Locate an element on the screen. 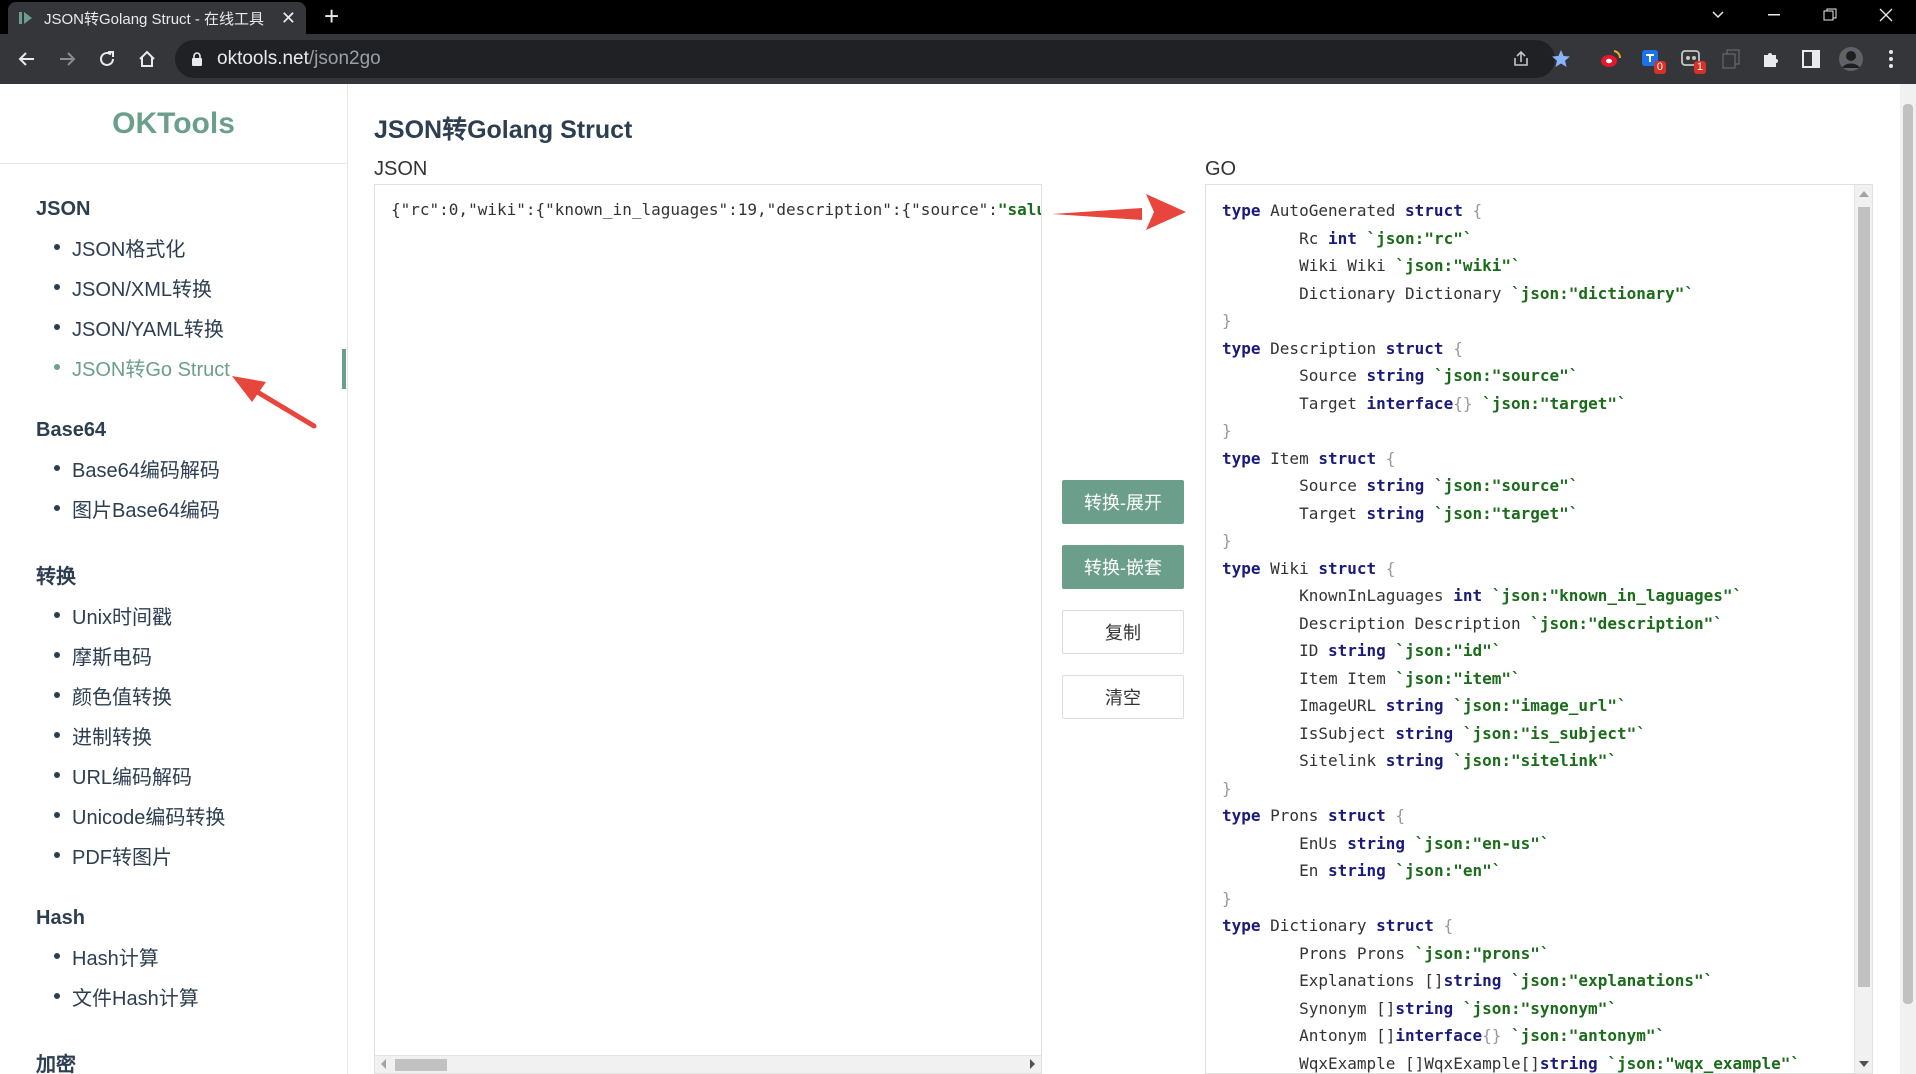  sidebar-nav-item: JSON转Go Struct is located at coordinates (191, 367).